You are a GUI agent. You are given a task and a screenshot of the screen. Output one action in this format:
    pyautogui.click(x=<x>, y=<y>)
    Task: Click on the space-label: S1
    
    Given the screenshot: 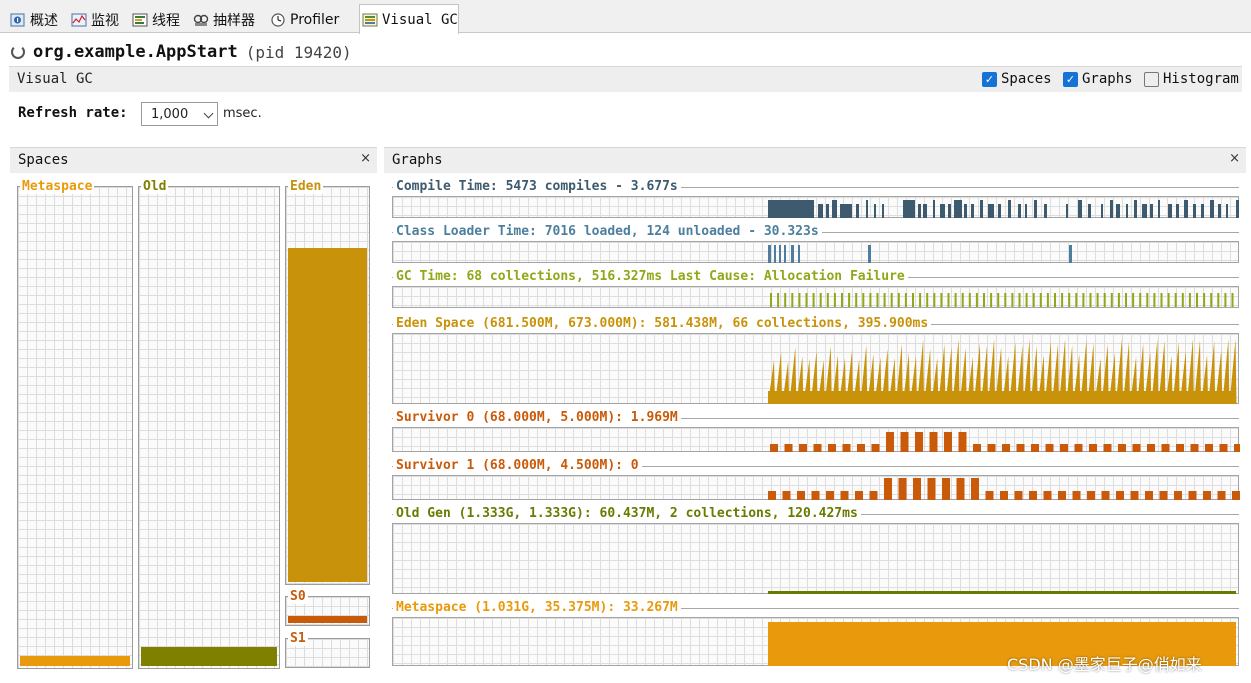 What is the action you would take?
    pyautogui.click(x=298, y=638)
    